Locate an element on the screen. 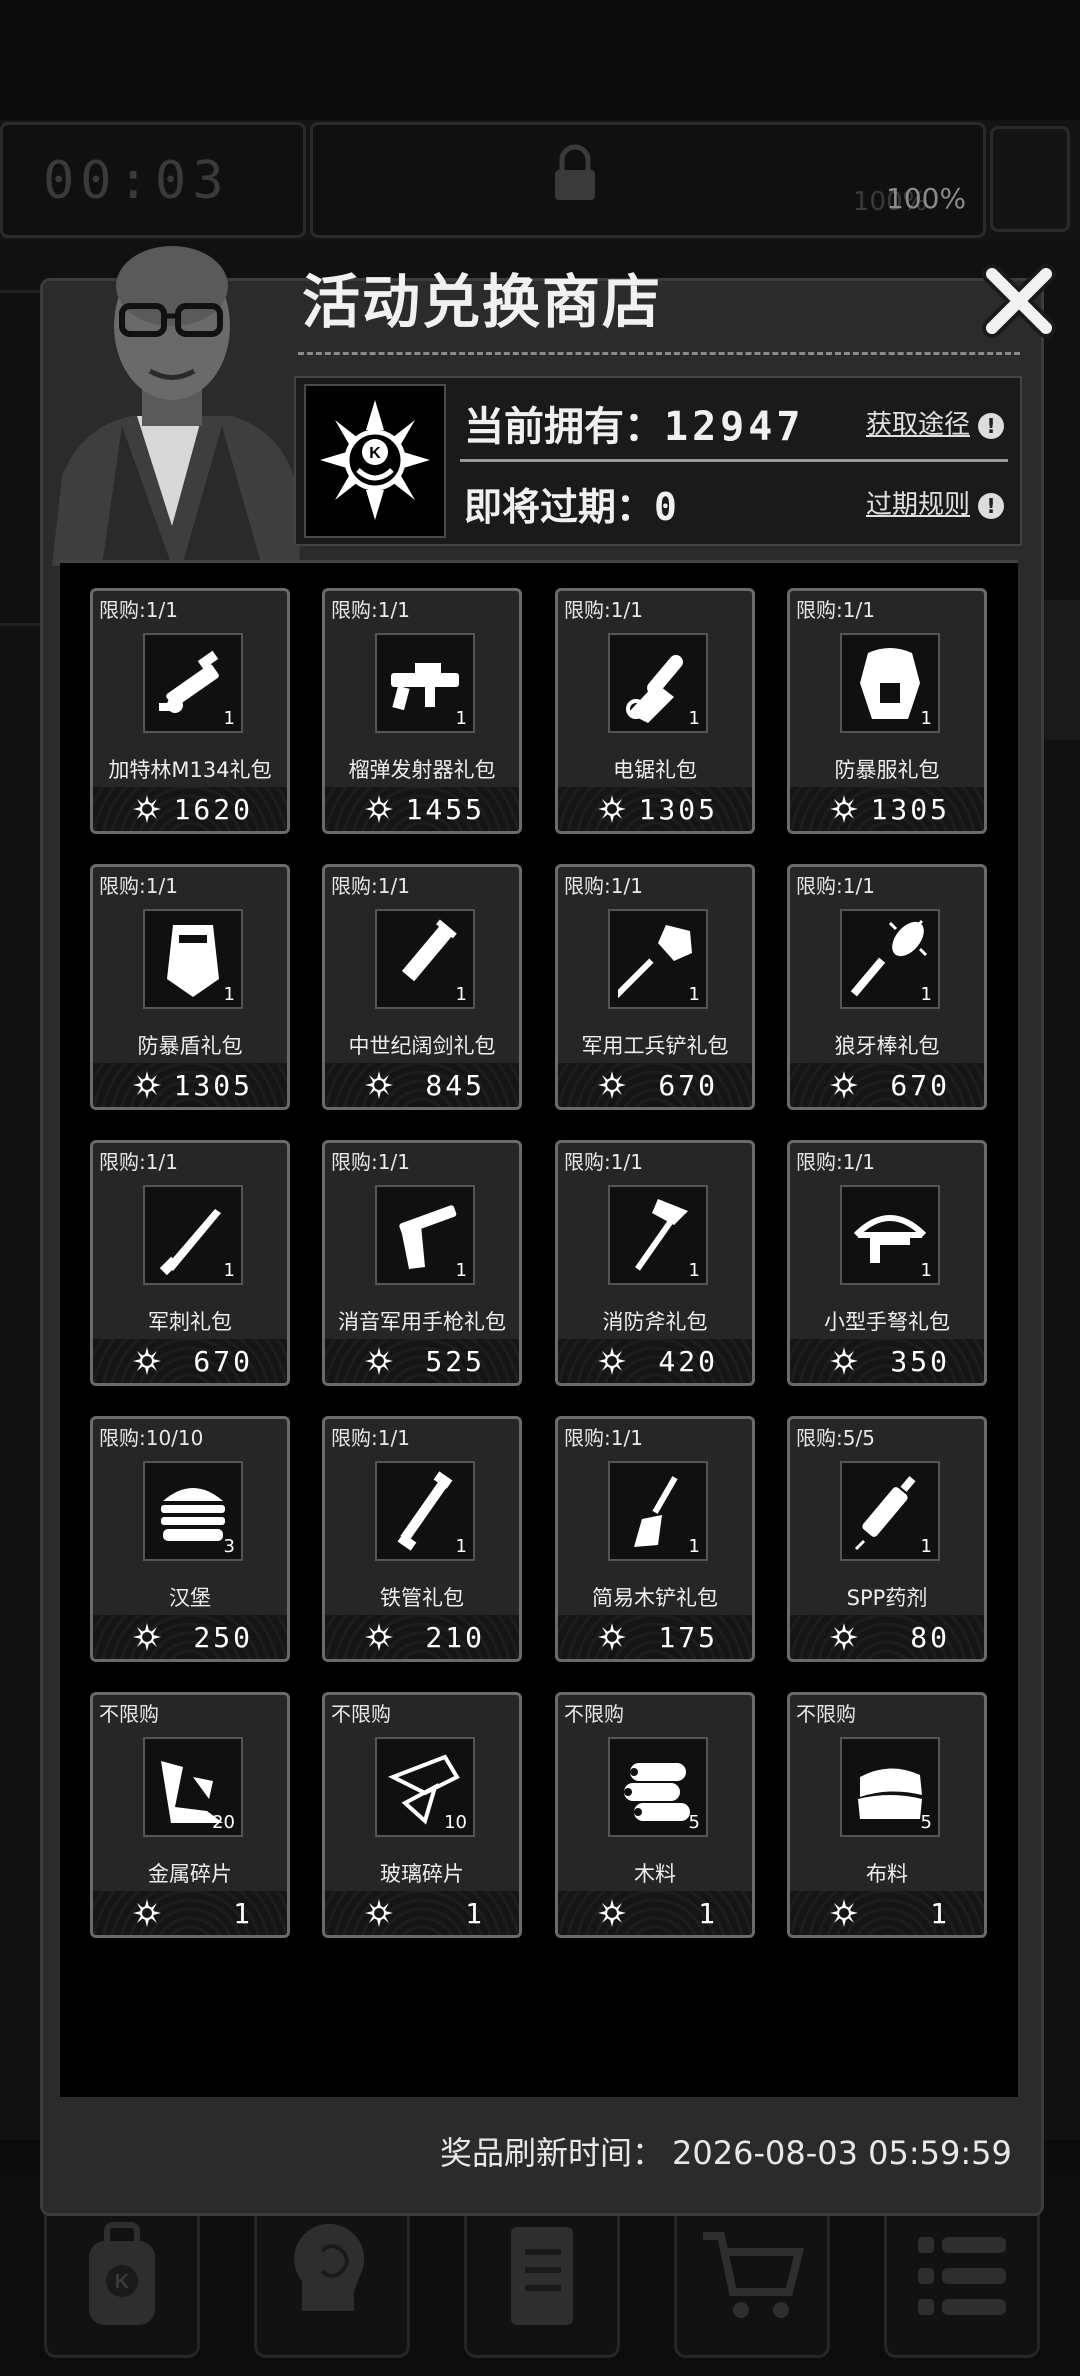 This screenshot has height=2376, width=1080. shop-item-card: 不限购 5 布料 1 is located at coordinates (887, 1815).